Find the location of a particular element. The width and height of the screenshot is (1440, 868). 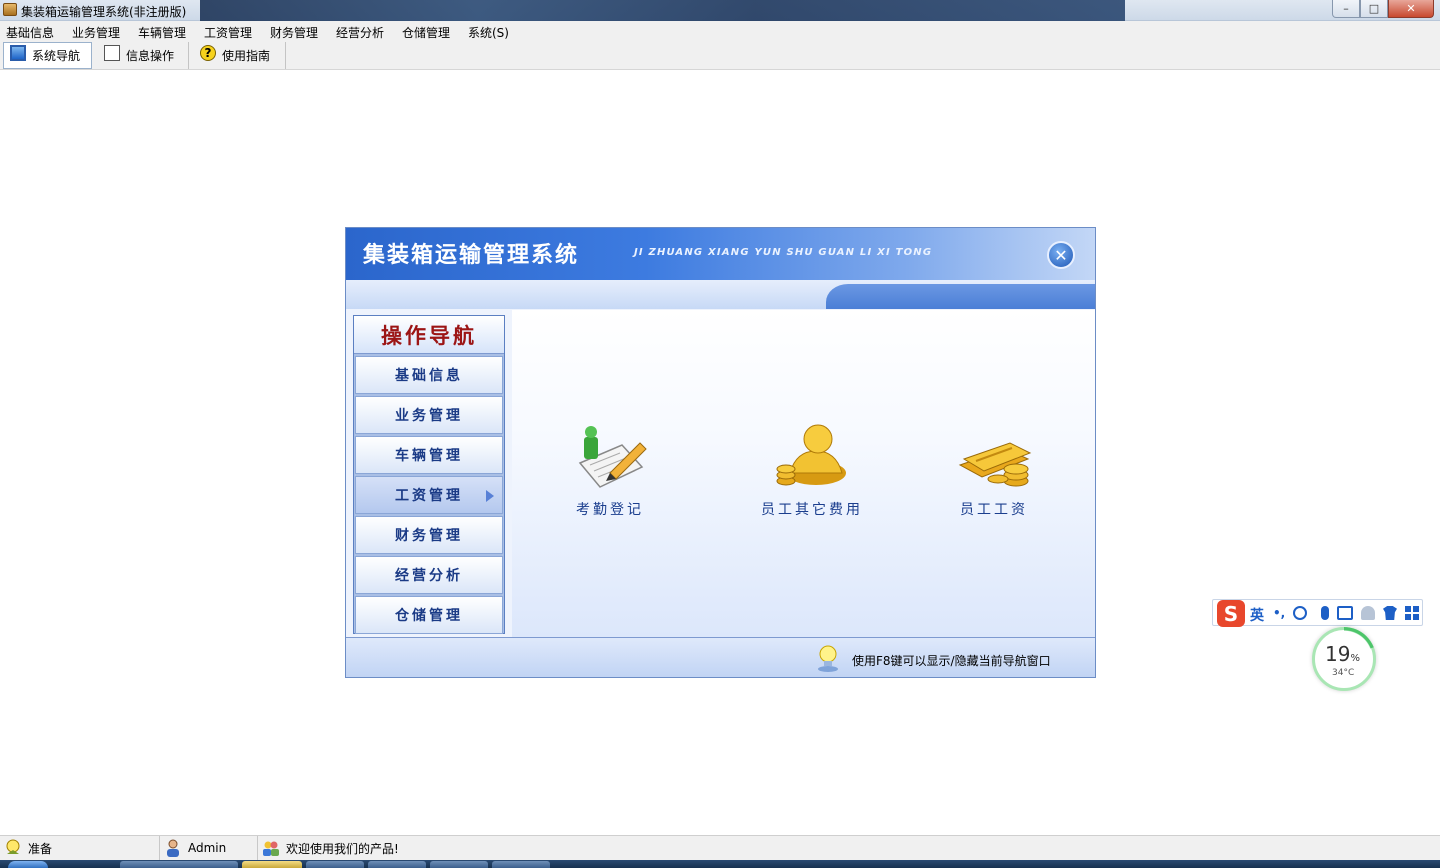

panel-title: 集装箱运输管理系统 is located at coordinates (471, 255).